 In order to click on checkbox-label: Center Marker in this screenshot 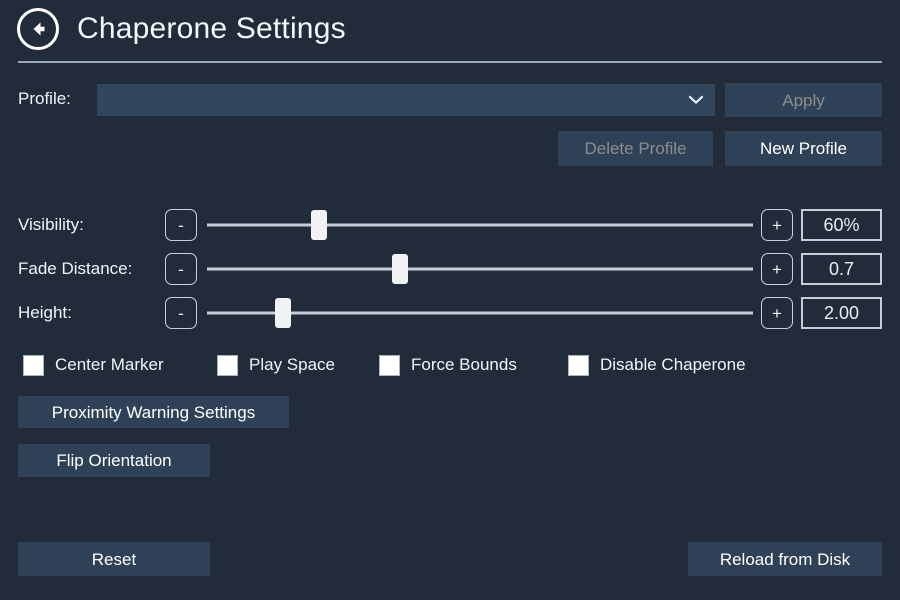, I will do `click(109, 364)`.